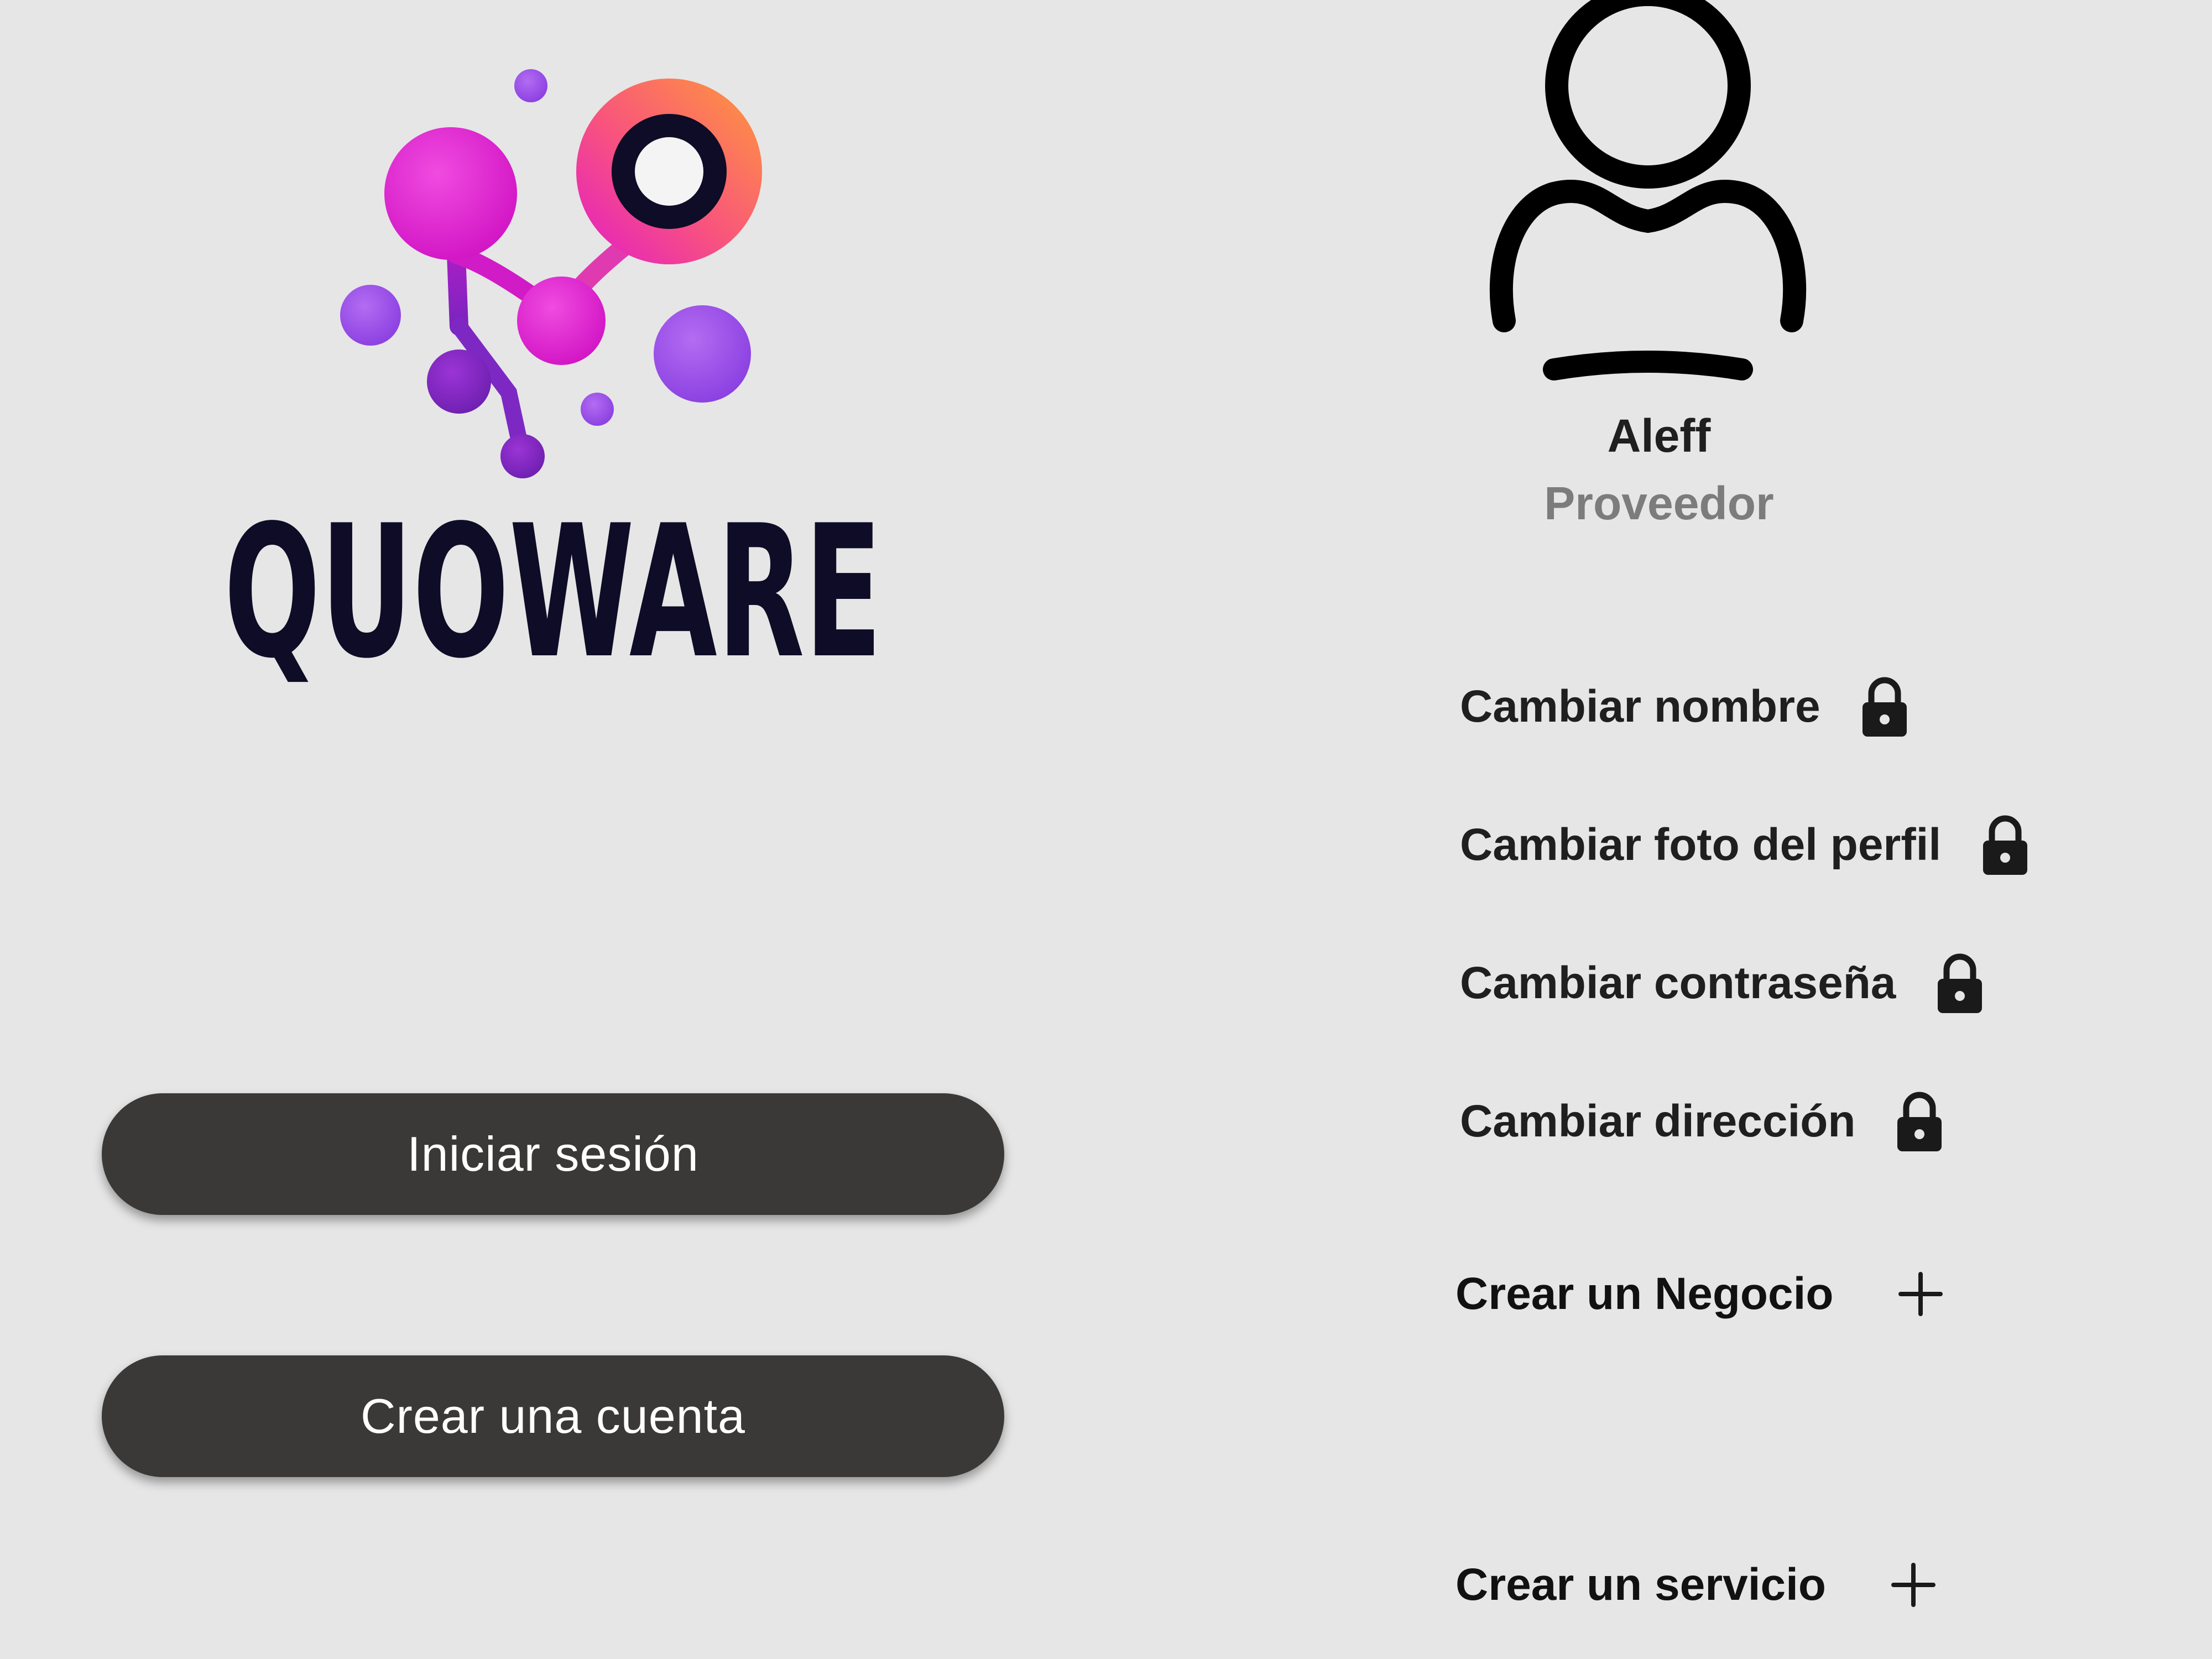  Describe the element at coordinates (1659, 503) in the screenshot. I see `profile-role: Proveedor` at that location.